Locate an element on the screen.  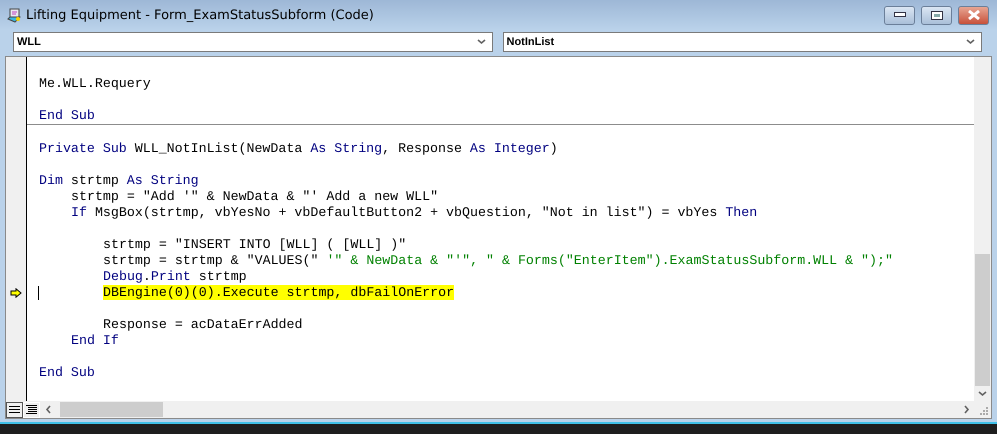
procedure-view-button is located at coordinates (14, 410).